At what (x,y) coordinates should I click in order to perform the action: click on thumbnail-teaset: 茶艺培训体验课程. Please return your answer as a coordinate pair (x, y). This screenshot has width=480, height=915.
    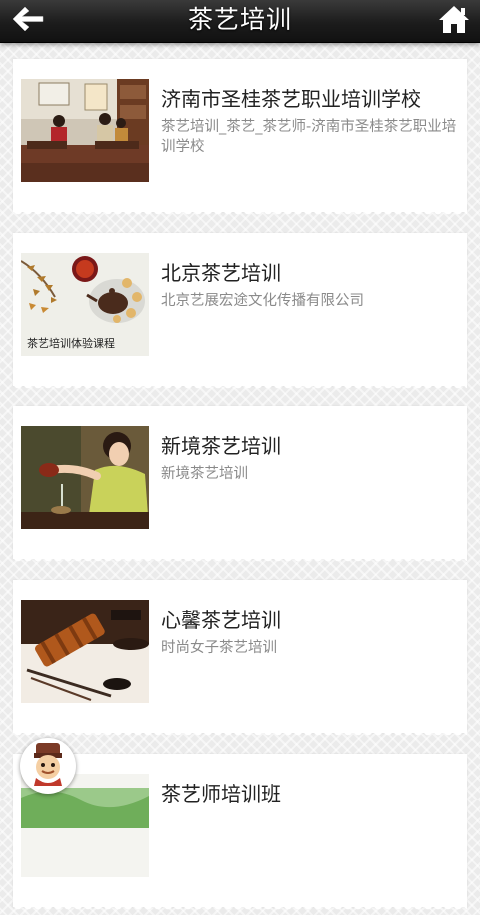
    Looking at the image, I should click on (85, 304).